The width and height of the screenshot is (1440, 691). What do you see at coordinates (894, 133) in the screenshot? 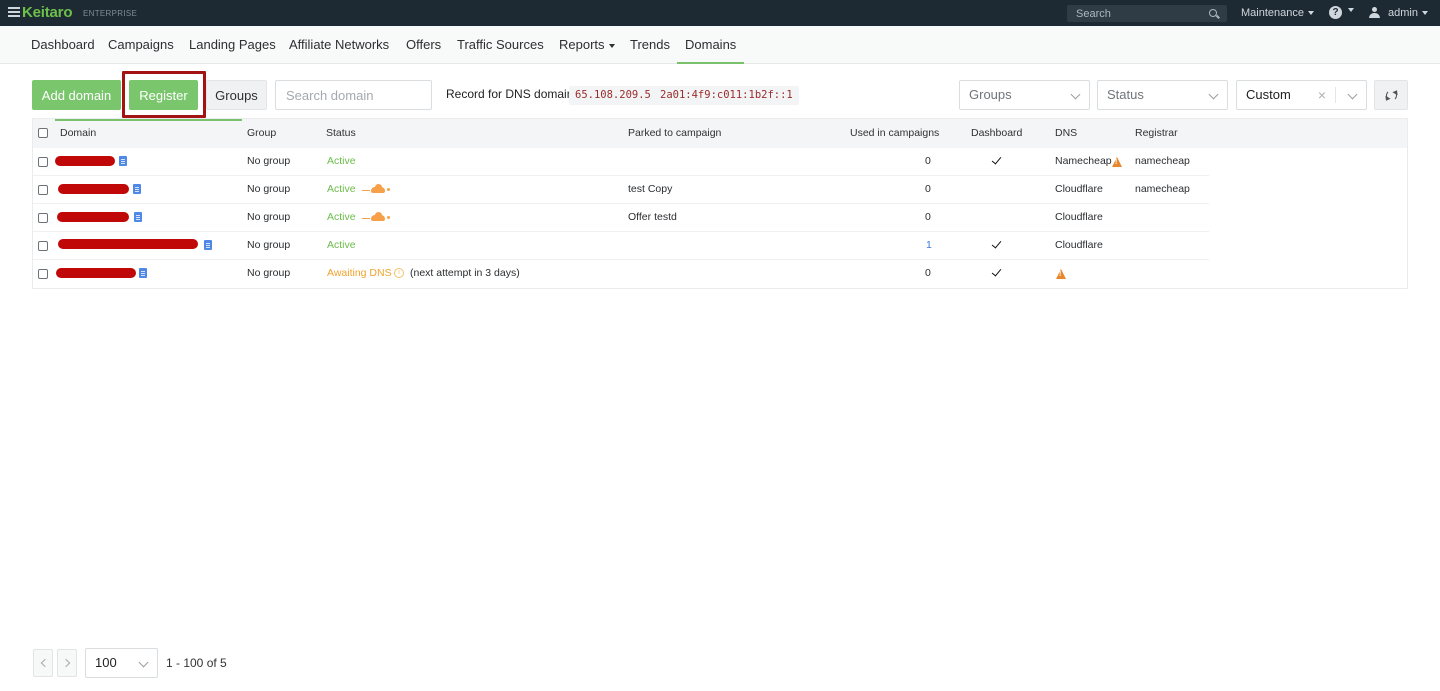
I see `header-used: Used in campaigns` at bounding box center [894, 133].